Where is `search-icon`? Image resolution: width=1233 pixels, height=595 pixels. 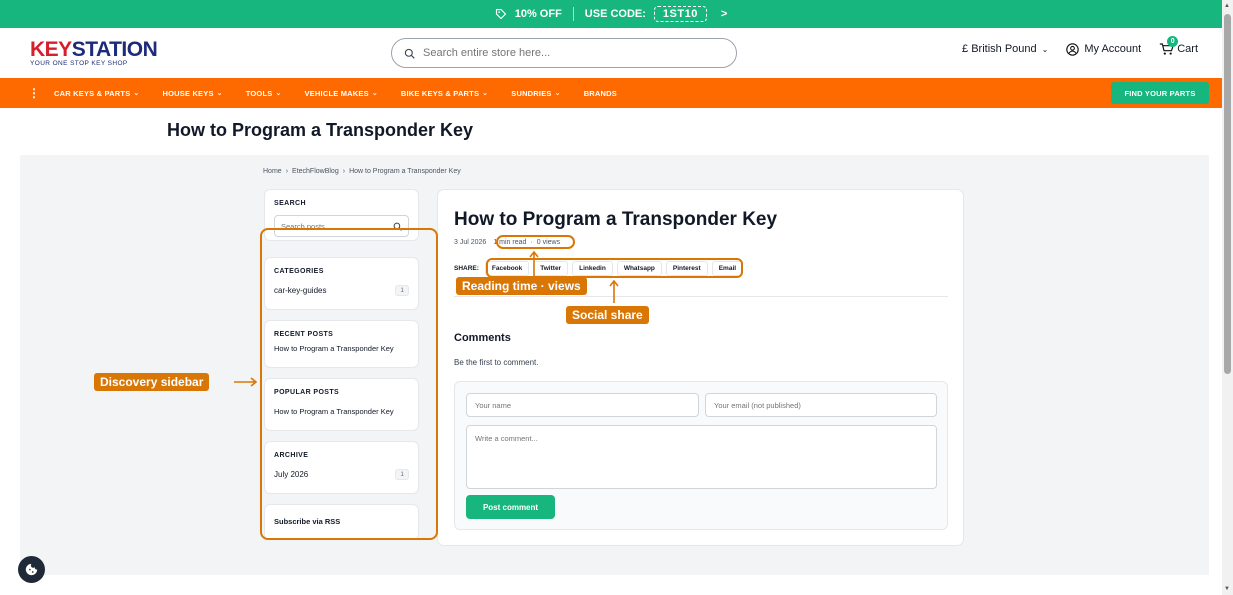 search-icon is located at coordinates (409, 53).